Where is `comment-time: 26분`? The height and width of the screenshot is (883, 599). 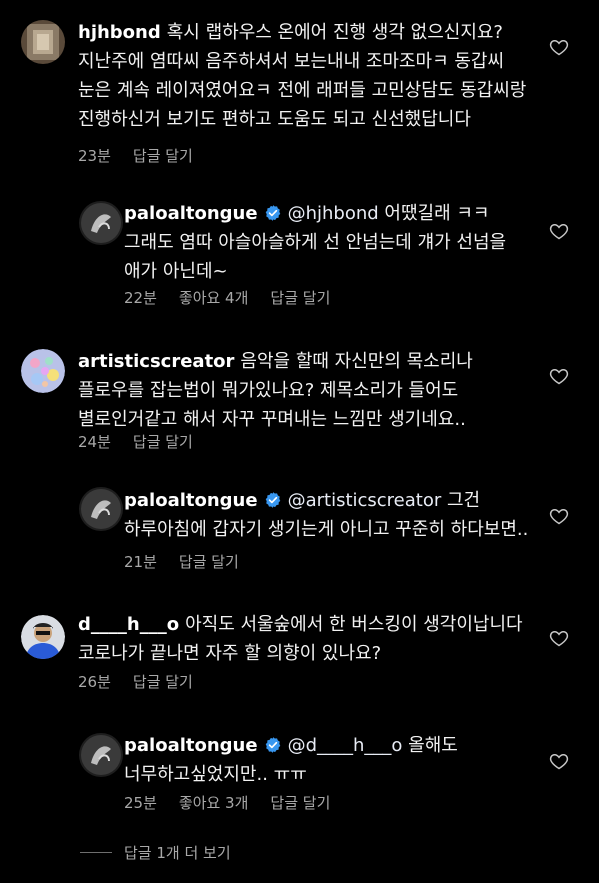
comment-time: 26분 is located at coordinates (94, 682).